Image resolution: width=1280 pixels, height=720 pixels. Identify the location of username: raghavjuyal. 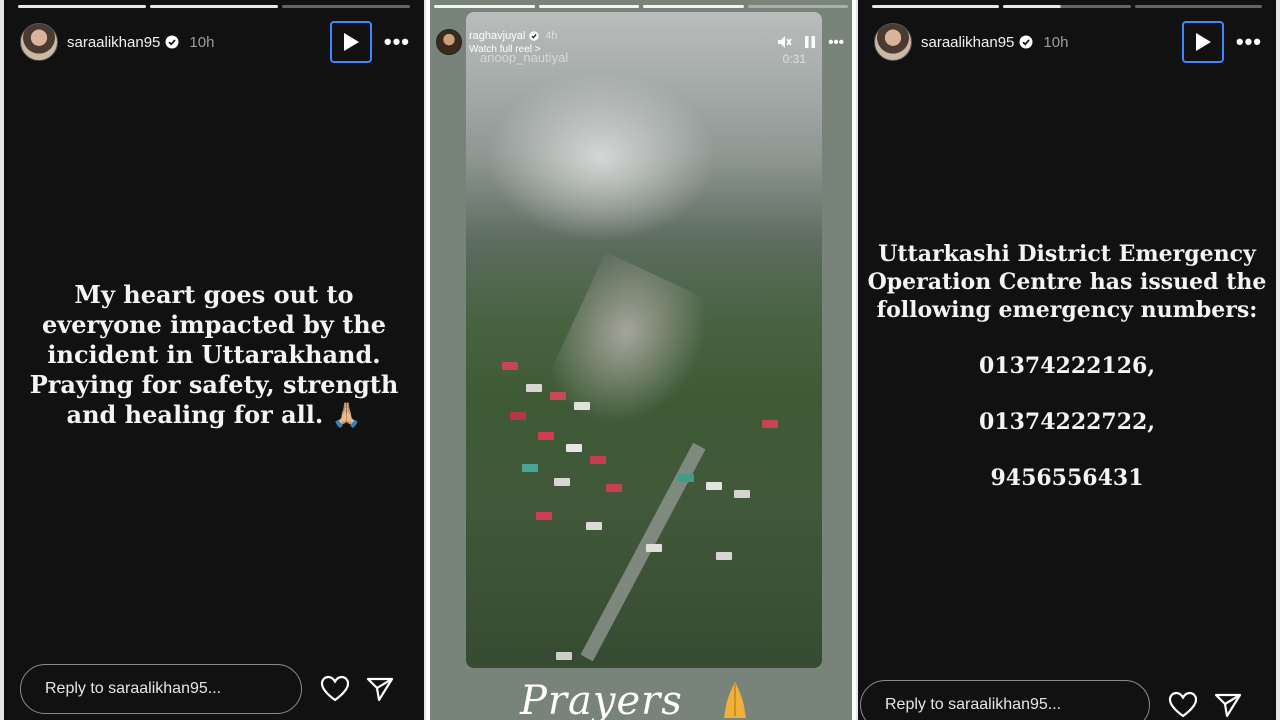
(497, 36).